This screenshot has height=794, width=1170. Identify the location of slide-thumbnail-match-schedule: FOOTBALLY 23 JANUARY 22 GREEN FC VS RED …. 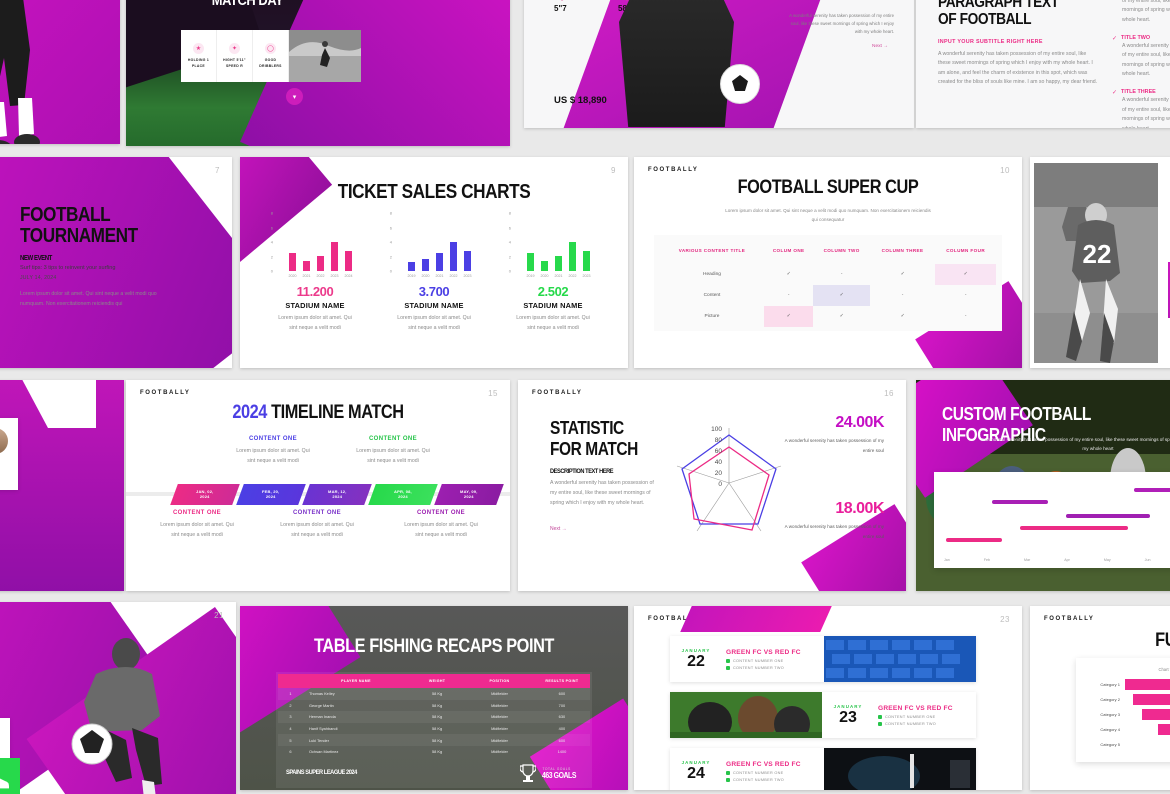
(828, 698).